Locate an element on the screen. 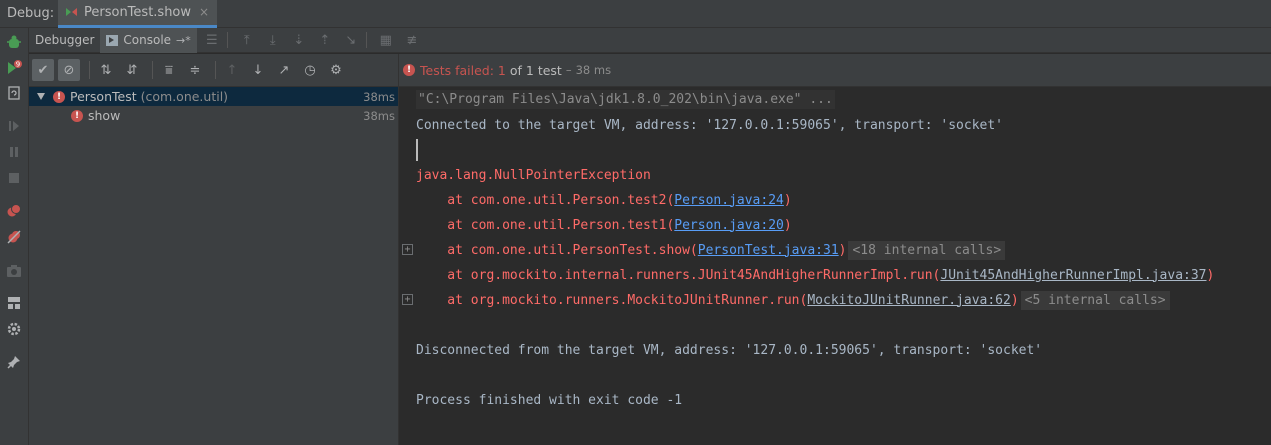  source-link: Person.java:24 is located at coordinates (729, 200).